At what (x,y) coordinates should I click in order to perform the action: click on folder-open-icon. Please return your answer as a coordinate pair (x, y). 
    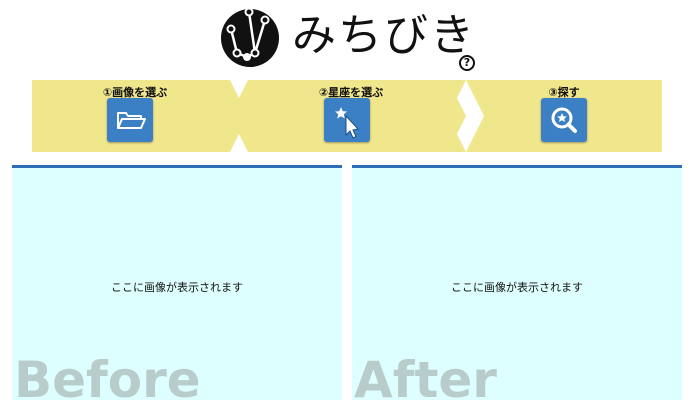
    Looking at the image, I should click on (131, 120).